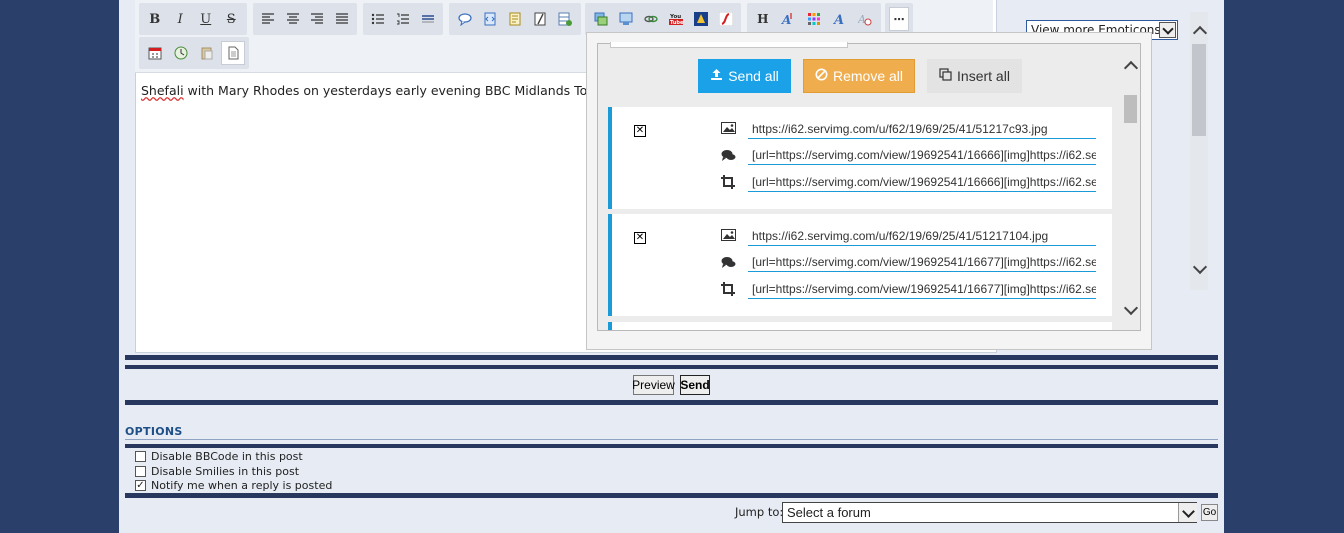 The image size is (1344, 533). I want to click on option-label: Disable Smilies in this post, so click(225, 471).